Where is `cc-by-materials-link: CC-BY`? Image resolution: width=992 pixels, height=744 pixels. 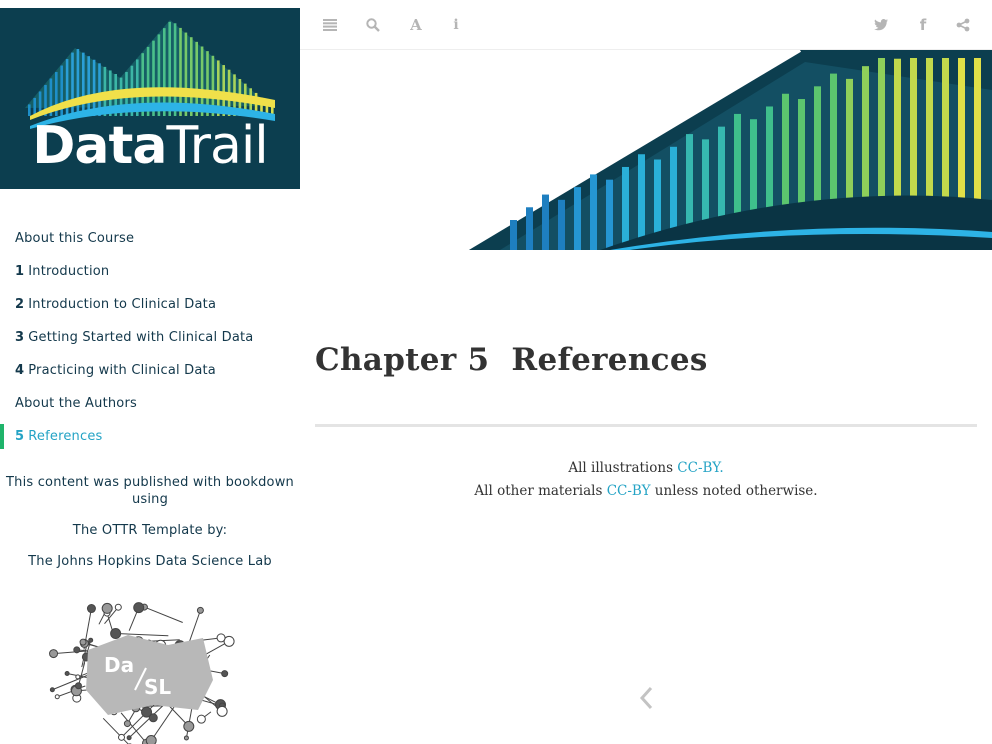
cc-by-materials-link: CC-BY is located at coordinates (629, 491).